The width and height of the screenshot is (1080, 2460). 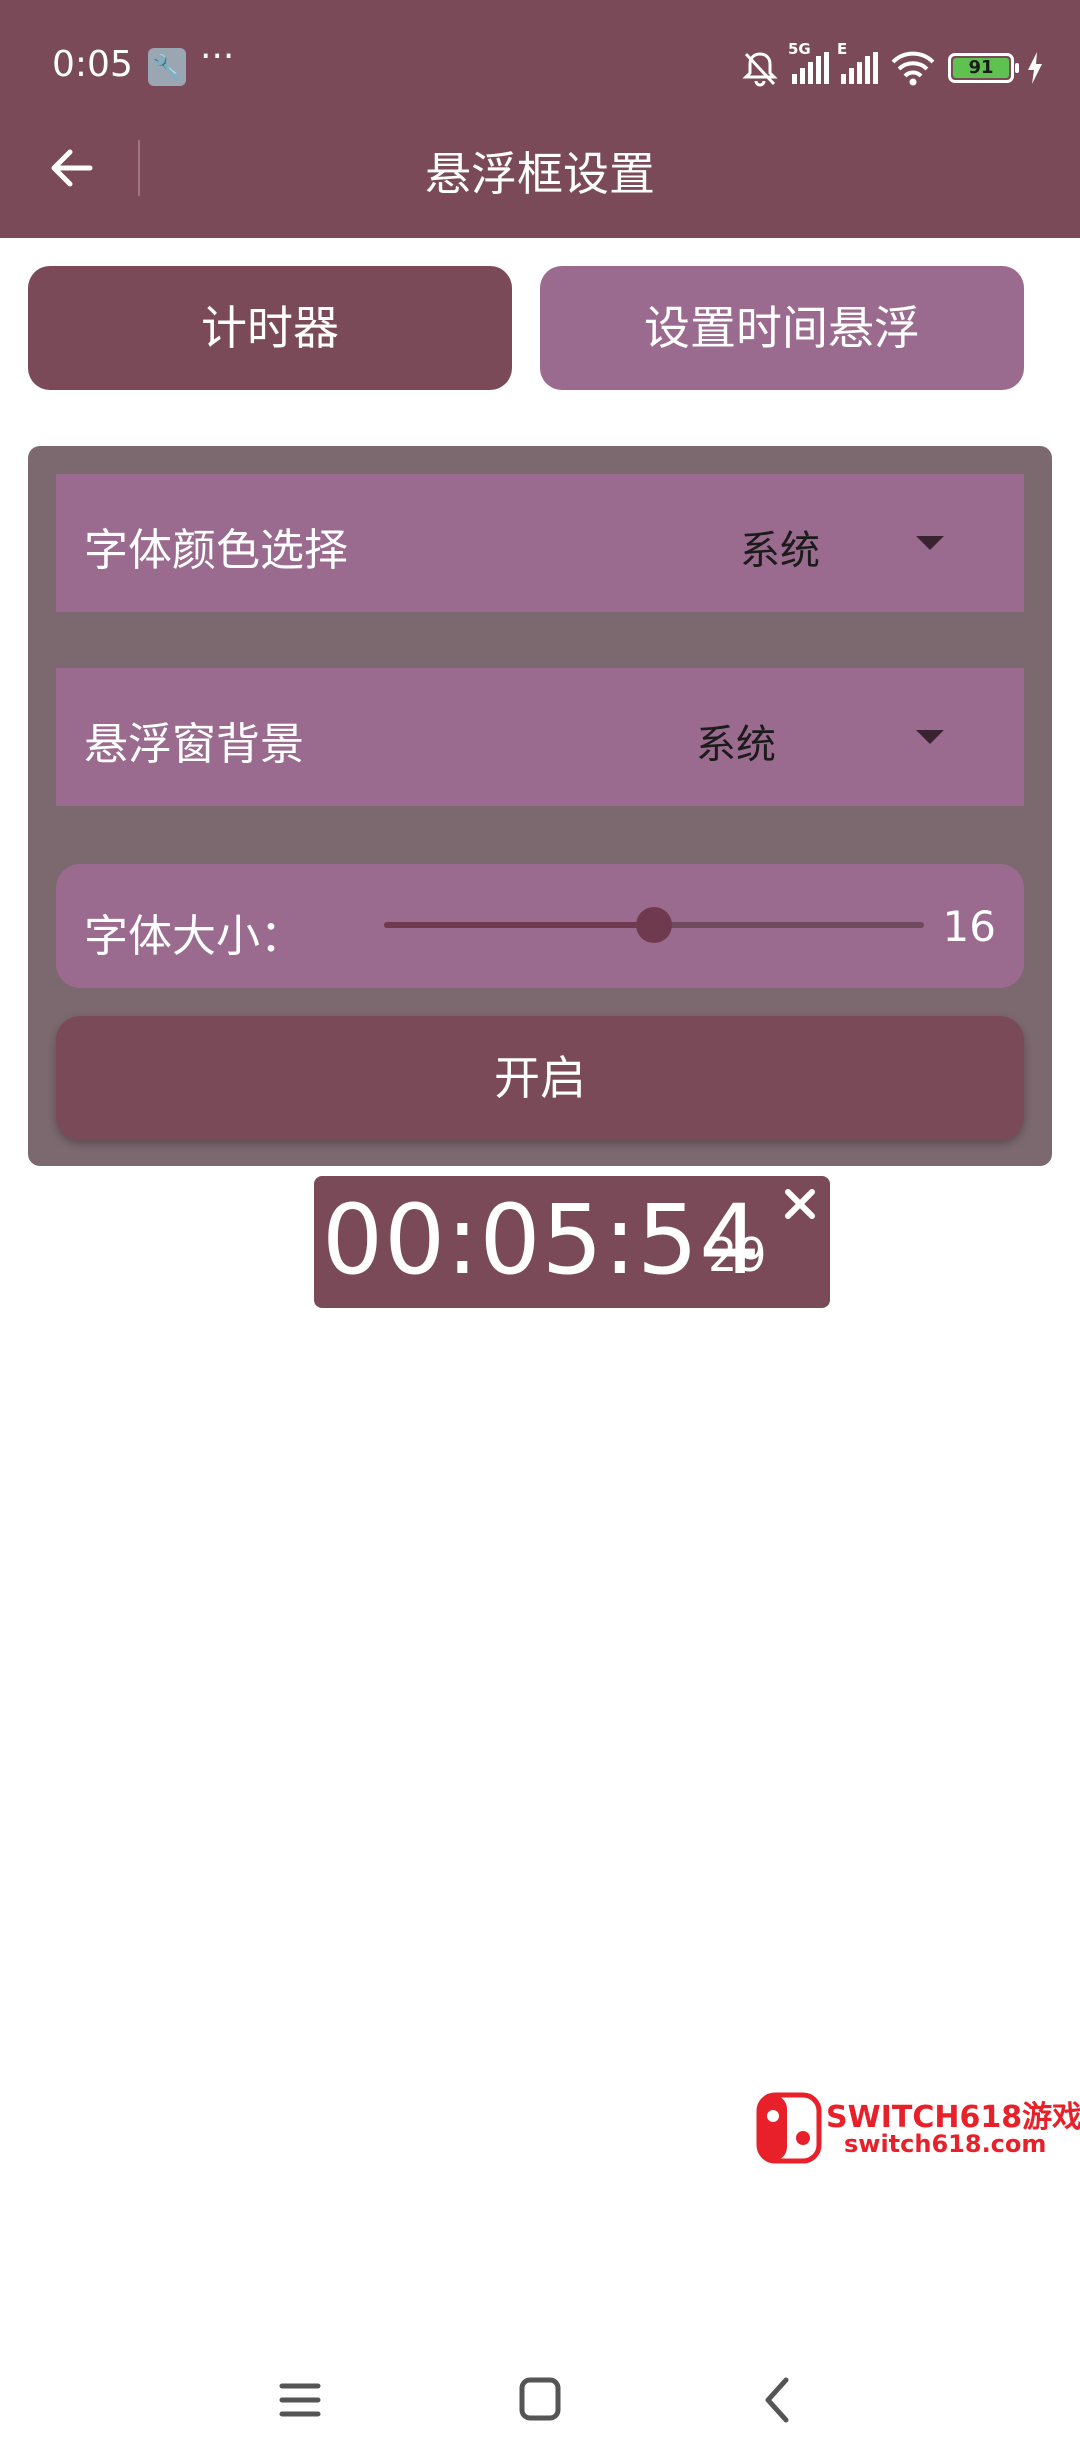 I want to click on network-label-e: E, so click(x=842, y=49).